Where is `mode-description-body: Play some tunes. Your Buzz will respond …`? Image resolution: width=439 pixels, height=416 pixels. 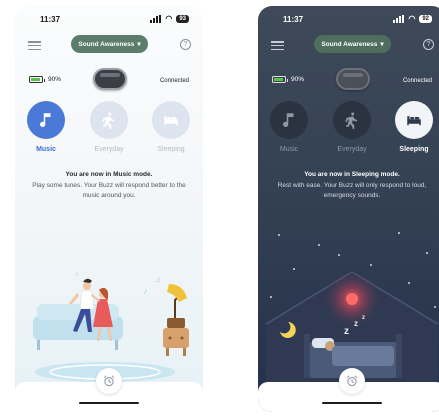
mode-description-body: Play some tunes. Your Buzz will respond … is located at coordinates (109, 190).